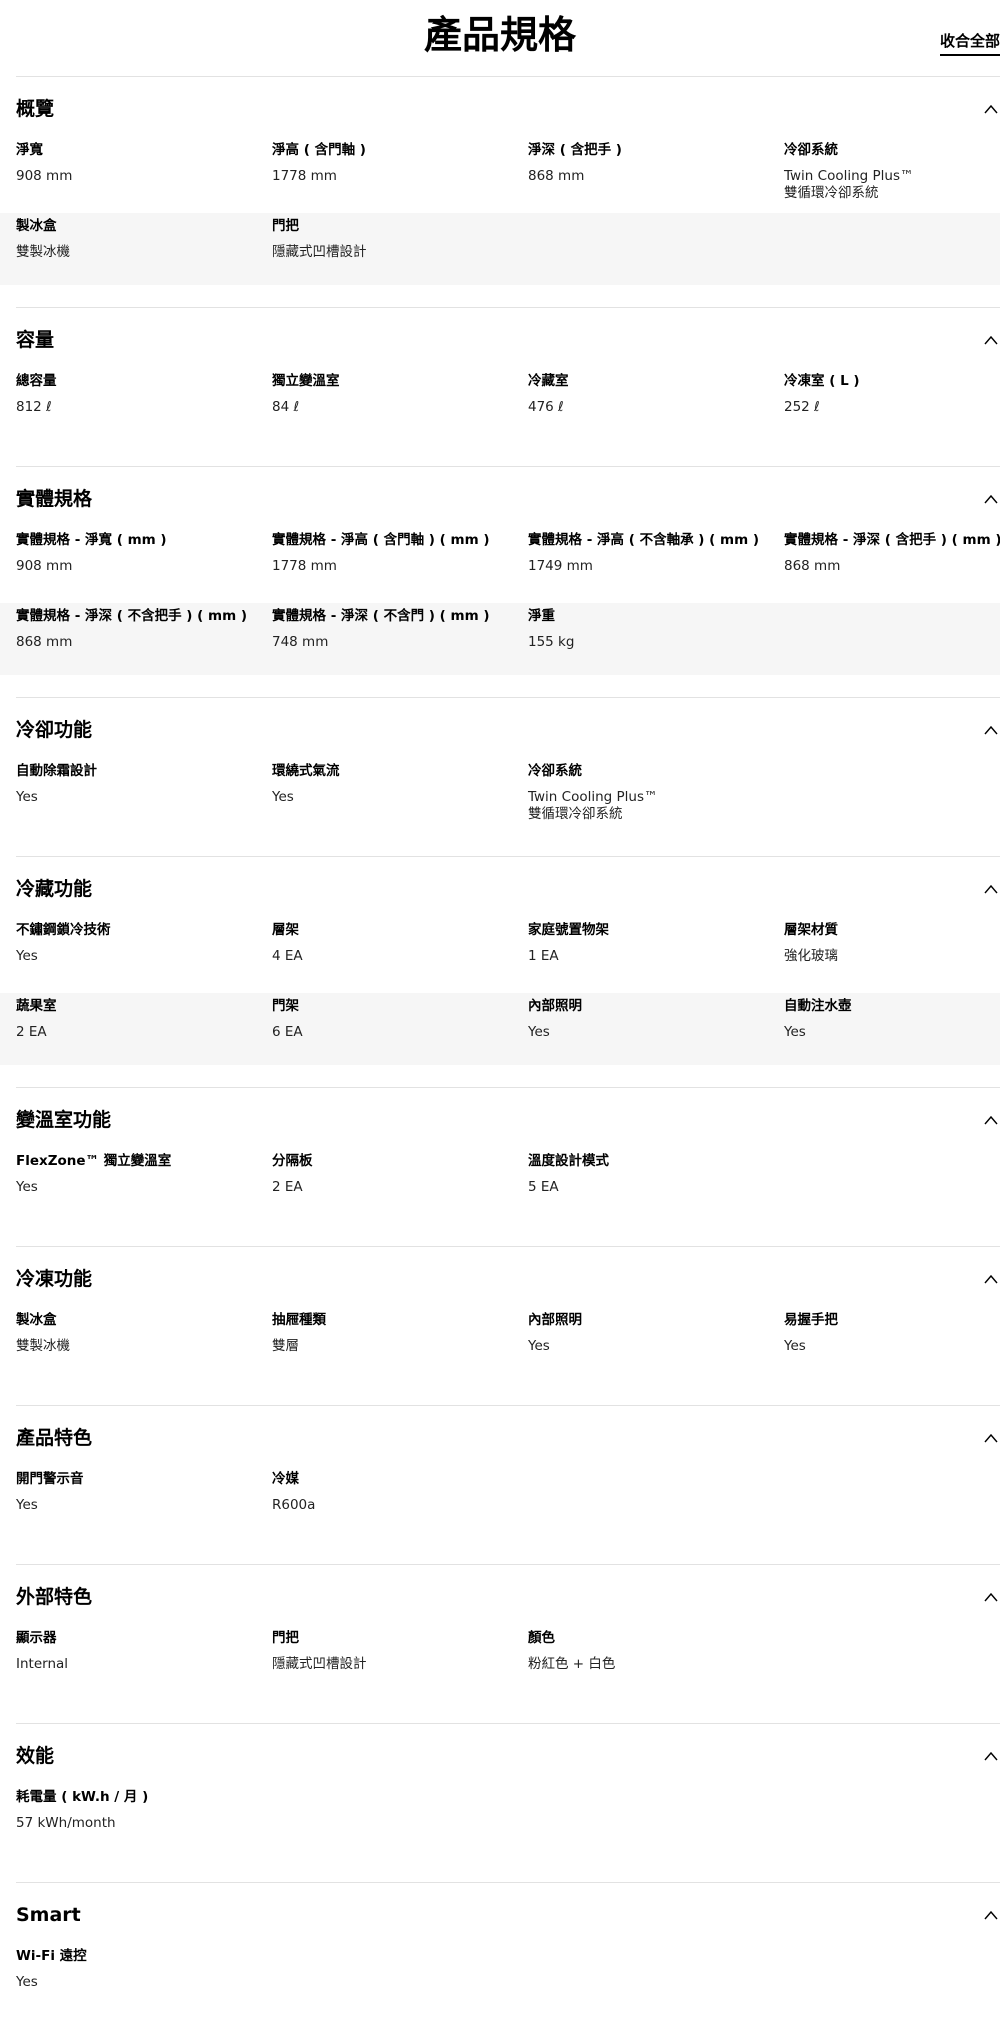  Describe the element at coordinates (287, 1187) in the screenshot. I see `spec-value-line: 2 EA` at that location.